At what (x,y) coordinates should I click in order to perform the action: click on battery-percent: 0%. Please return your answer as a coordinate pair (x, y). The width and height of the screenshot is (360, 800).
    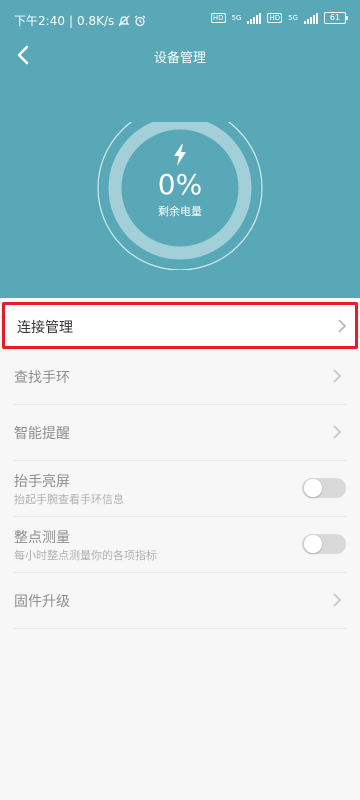
    Looking at the image, I should click on (180, 184).